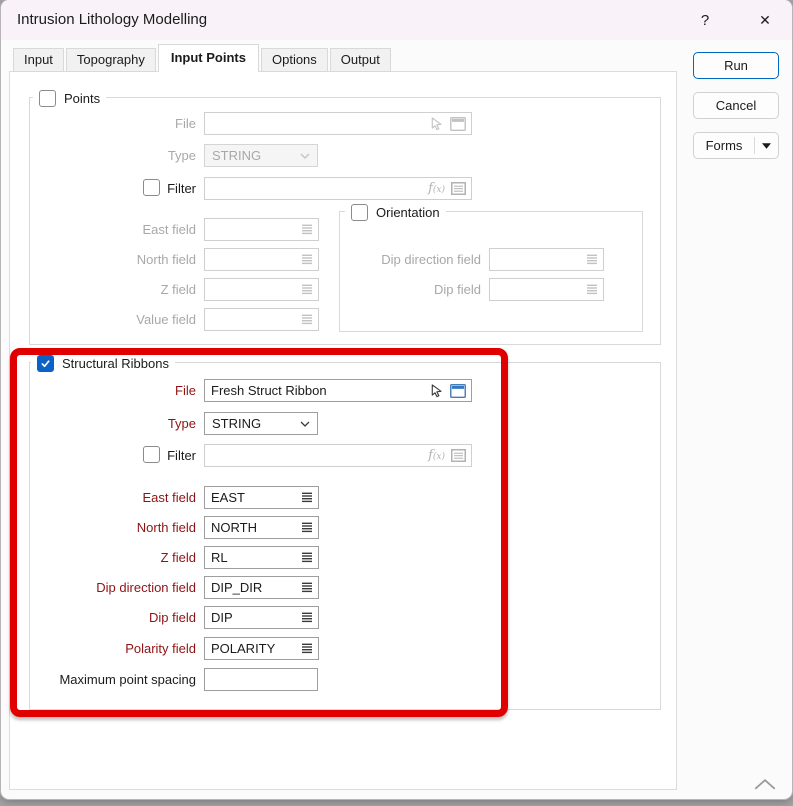 The image size is (793, 806). What do you see at coordinates (110, 60) in the screenshot?
I see `tab-topography: Topography` at bounding box center [110, 60].